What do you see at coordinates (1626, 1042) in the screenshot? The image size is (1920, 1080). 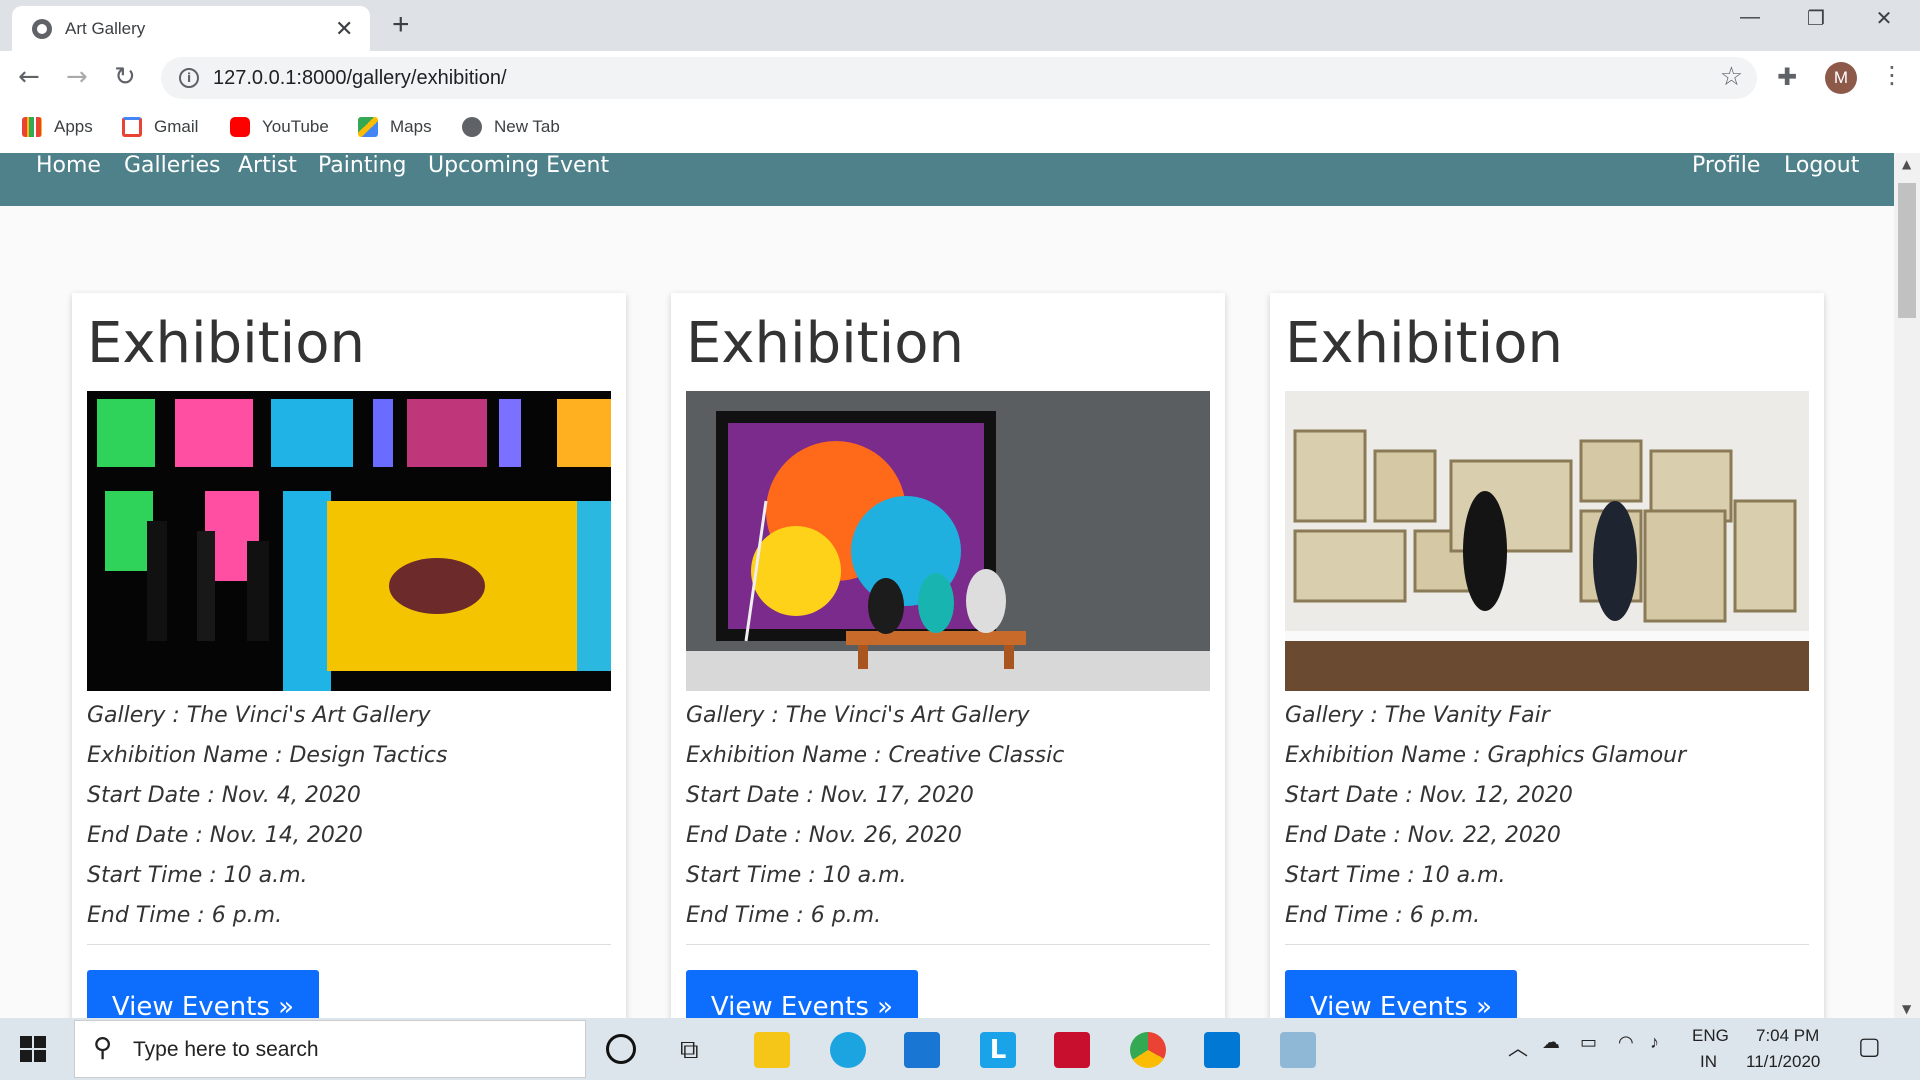 I see `wifi-icon: ◠` at bounding box center [1626, 1042].